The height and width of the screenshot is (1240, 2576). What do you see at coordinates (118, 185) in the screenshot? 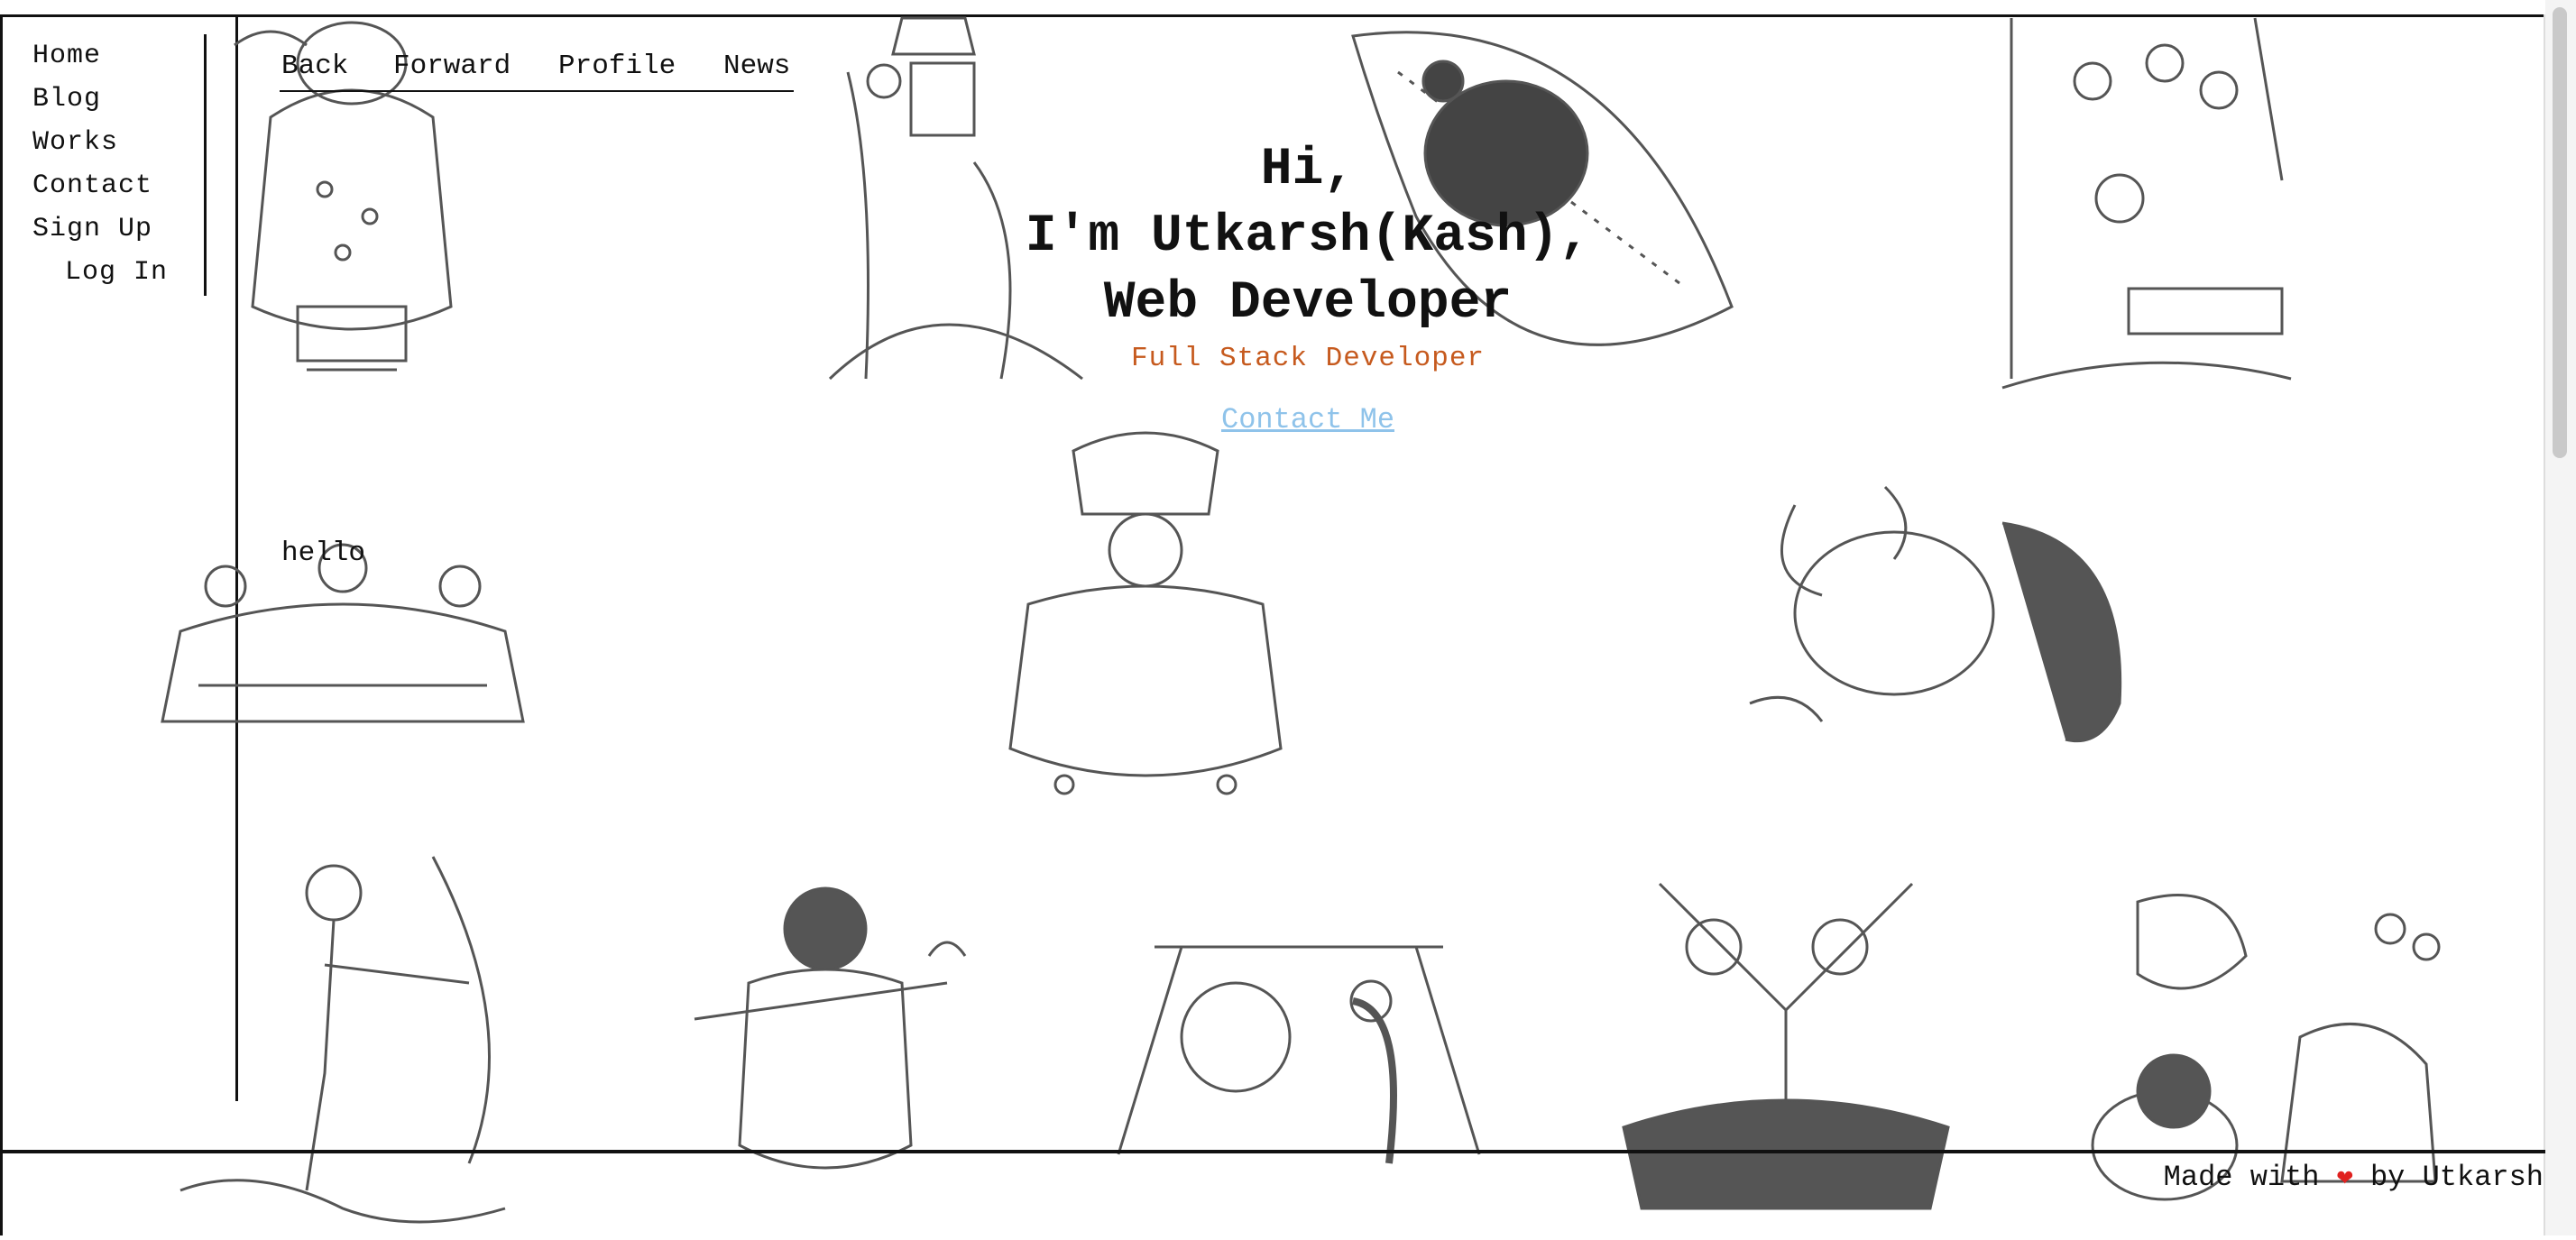
I see `sidebar-item-contact: Contact` at bounding box center [118, 185].